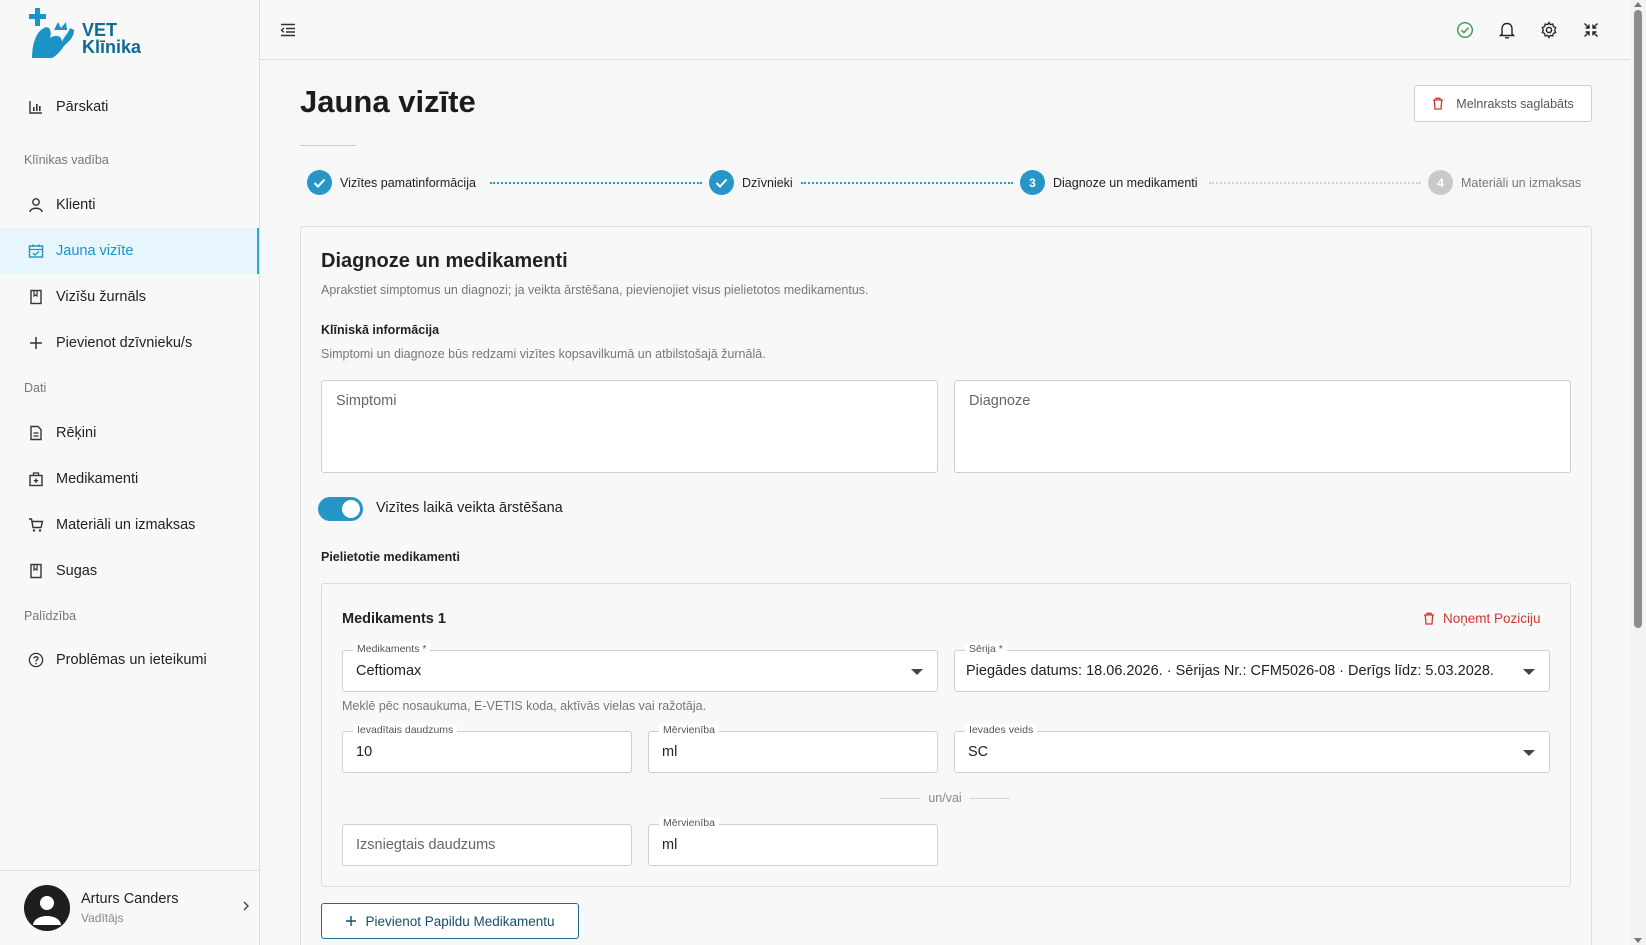  I want to click on administered-quantity-input: Ievadītais daudzums 10, so click(487, 748).